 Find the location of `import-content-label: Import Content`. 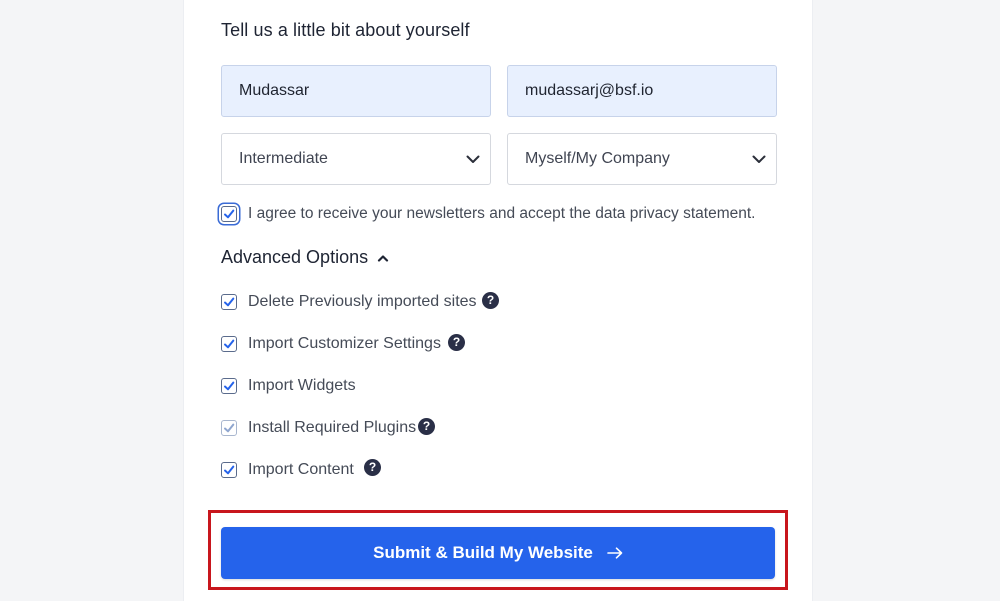

import-content-label: Import Content is located at coordinates (301, 469).